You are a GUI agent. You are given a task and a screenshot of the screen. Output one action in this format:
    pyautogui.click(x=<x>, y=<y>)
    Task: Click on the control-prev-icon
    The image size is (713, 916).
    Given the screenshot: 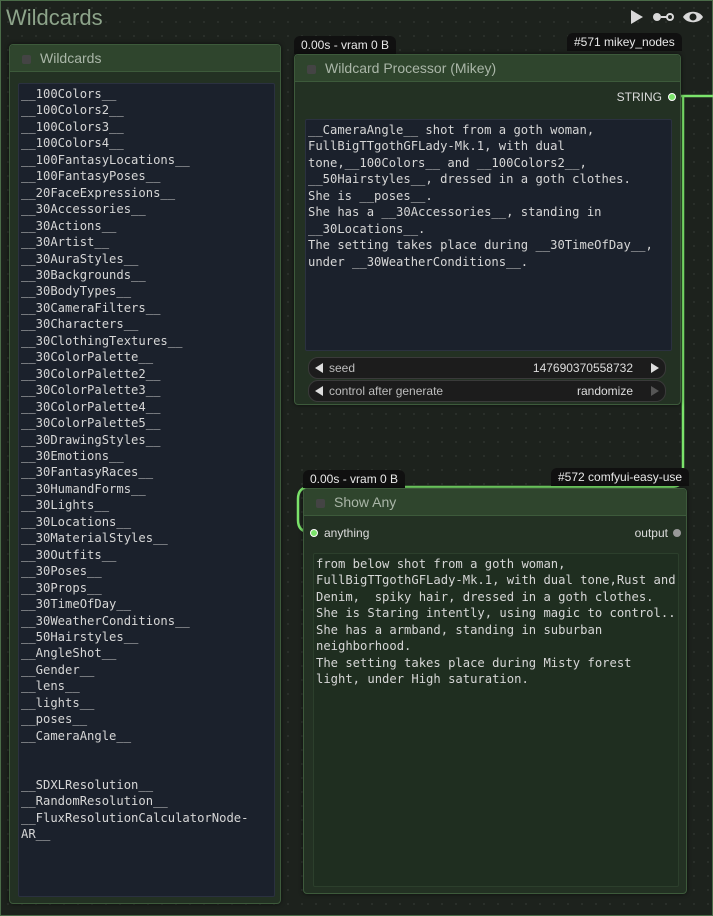 What is the action you would take?
    pyautogui.click(x=319, y=391)
    